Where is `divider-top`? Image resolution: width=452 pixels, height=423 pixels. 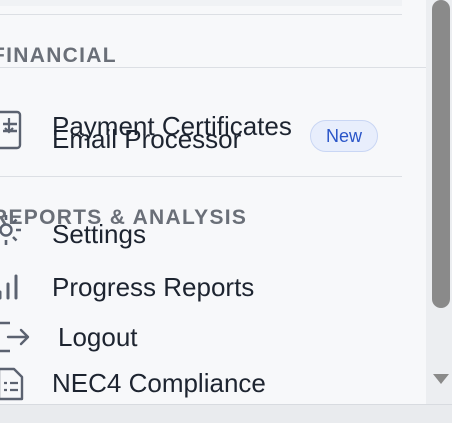 divider-top is located at coordinates (201, 14).